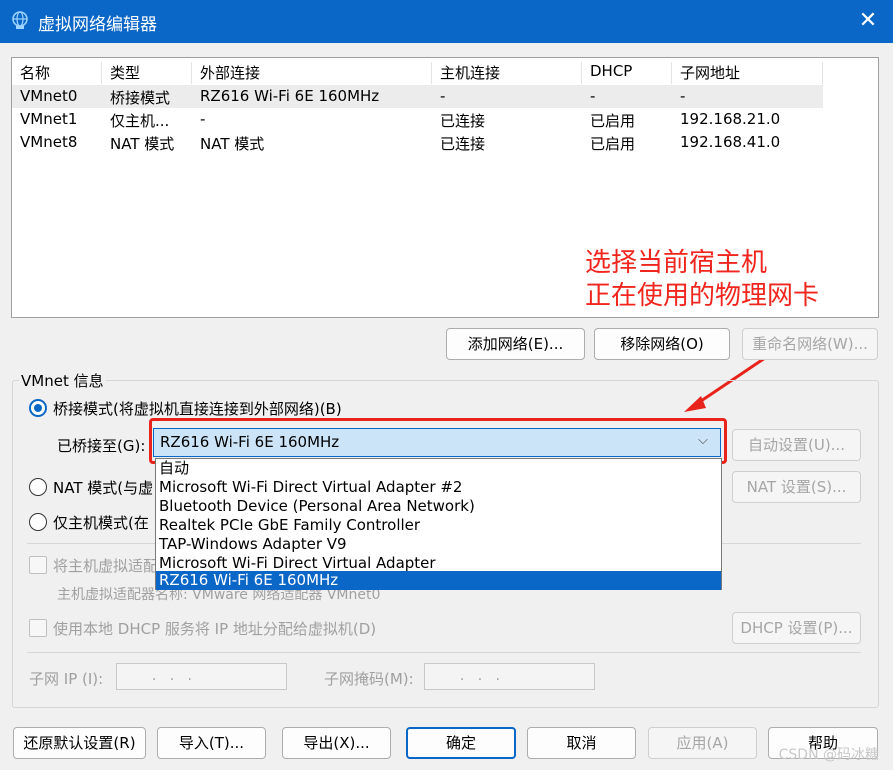  Describe the element at coordinates (438, 580) in the screenshot. I see `dropdown-option-selected: RZ616 Wi-Fi 6E 160MHz` at that location.